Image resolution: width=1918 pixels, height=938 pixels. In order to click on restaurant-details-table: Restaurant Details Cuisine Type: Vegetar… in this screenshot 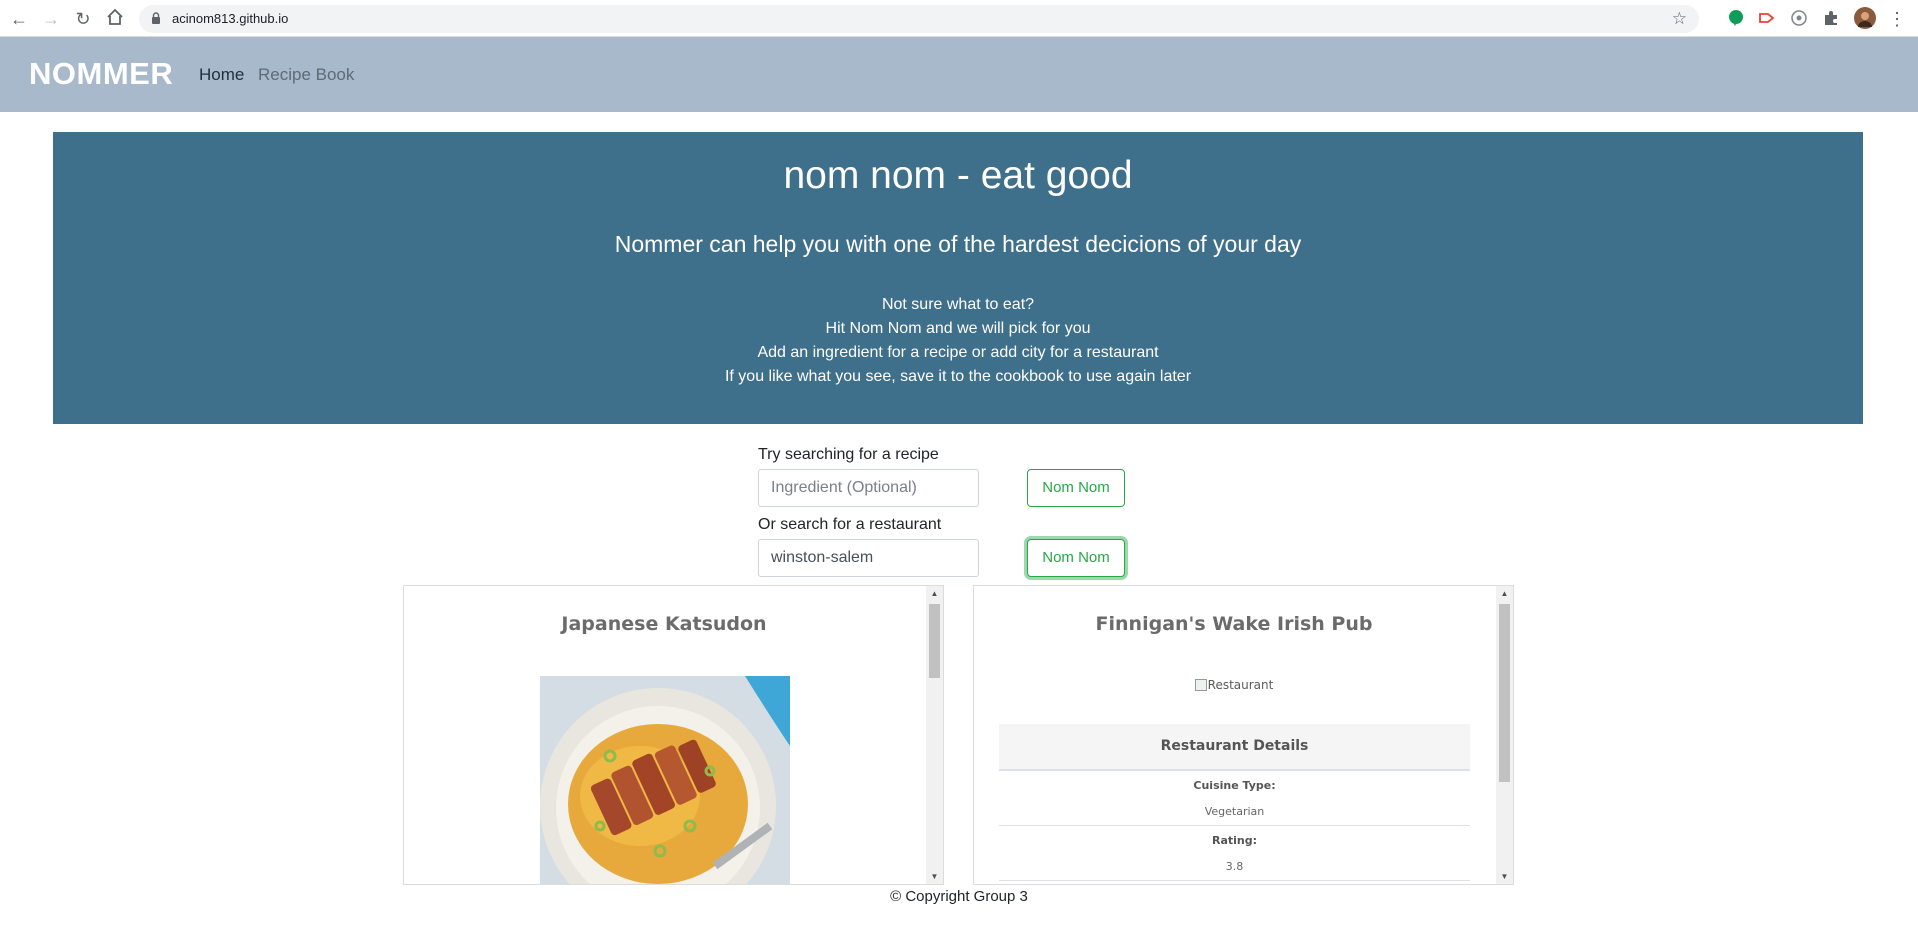, I will do `click(1234, 802)`.